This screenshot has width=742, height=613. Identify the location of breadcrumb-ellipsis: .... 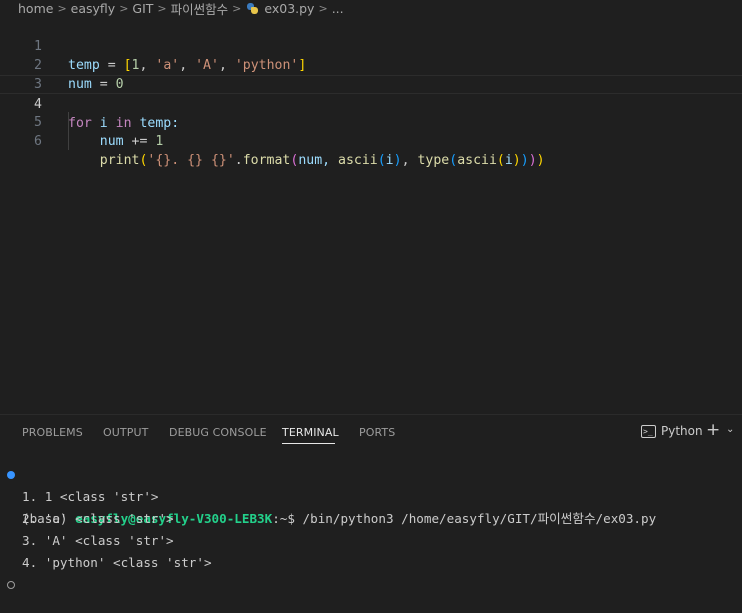
(338, 8).